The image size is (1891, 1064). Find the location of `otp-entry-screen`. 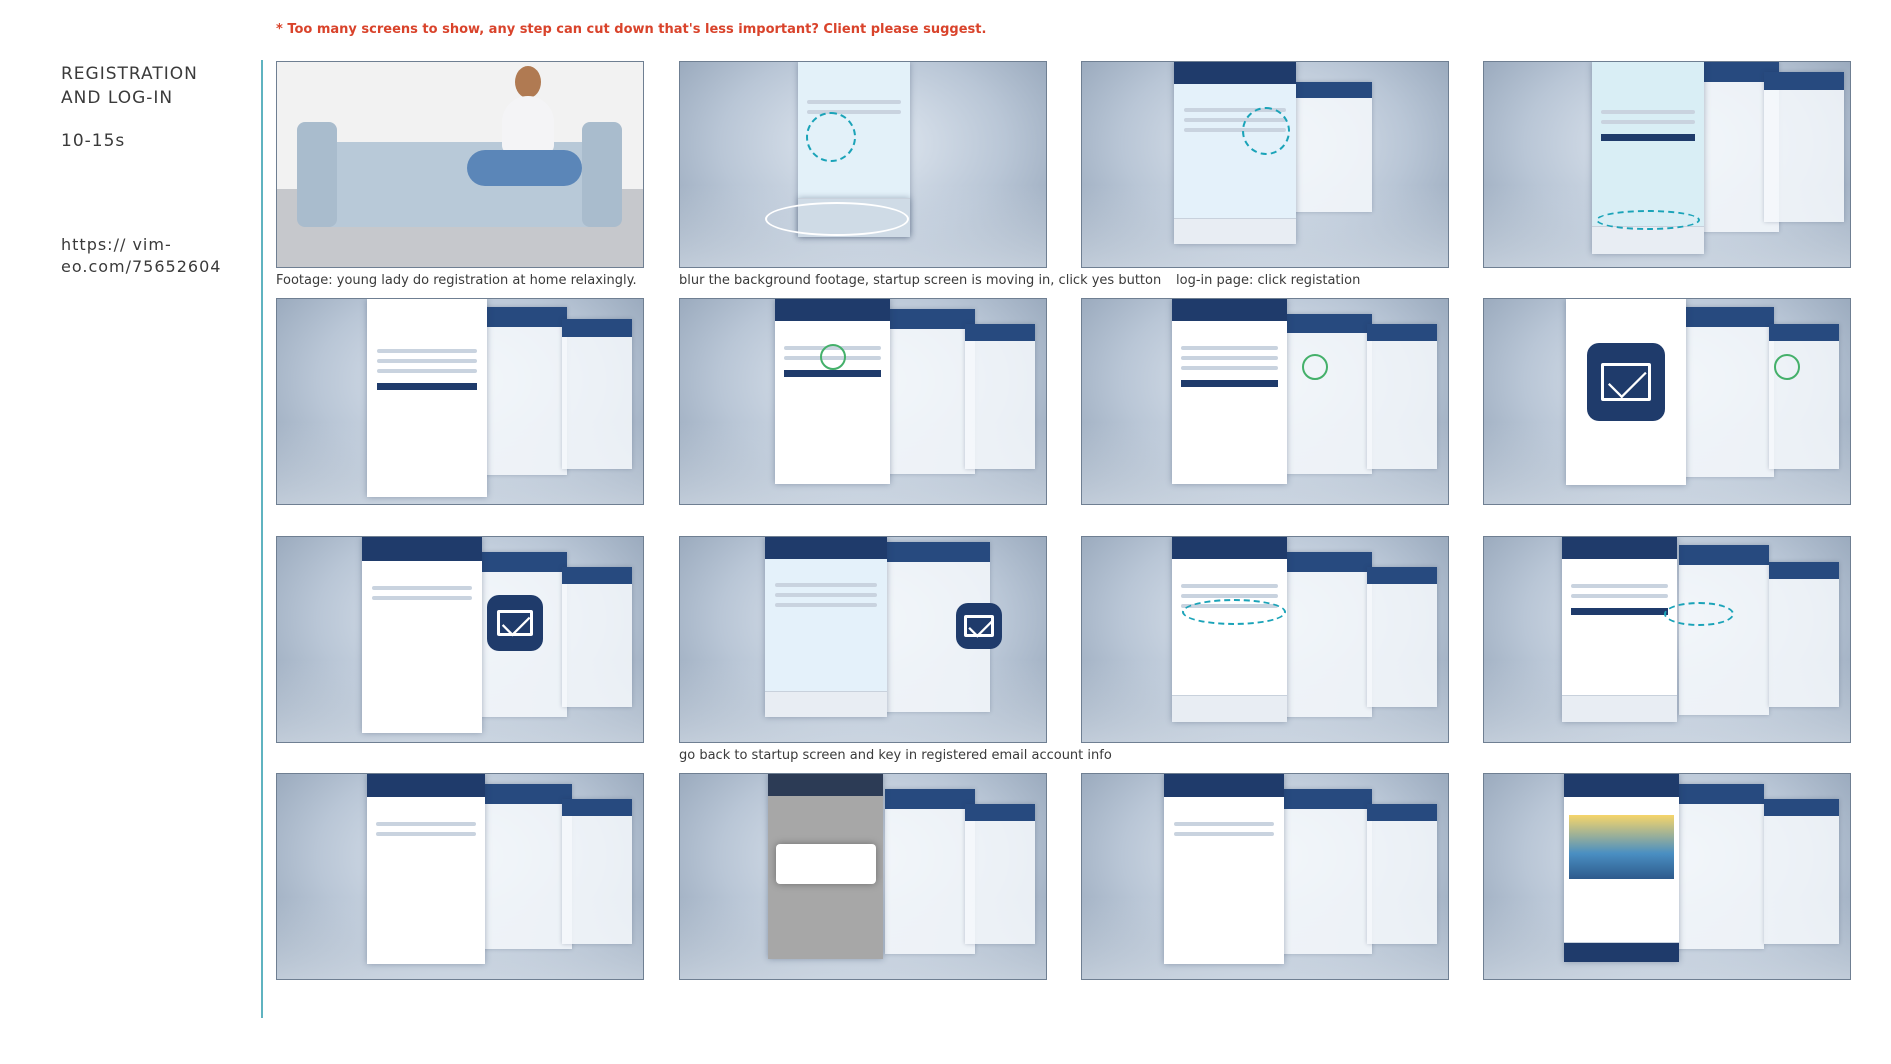

otp-entry-screen is located at coordinates (1619, 629).